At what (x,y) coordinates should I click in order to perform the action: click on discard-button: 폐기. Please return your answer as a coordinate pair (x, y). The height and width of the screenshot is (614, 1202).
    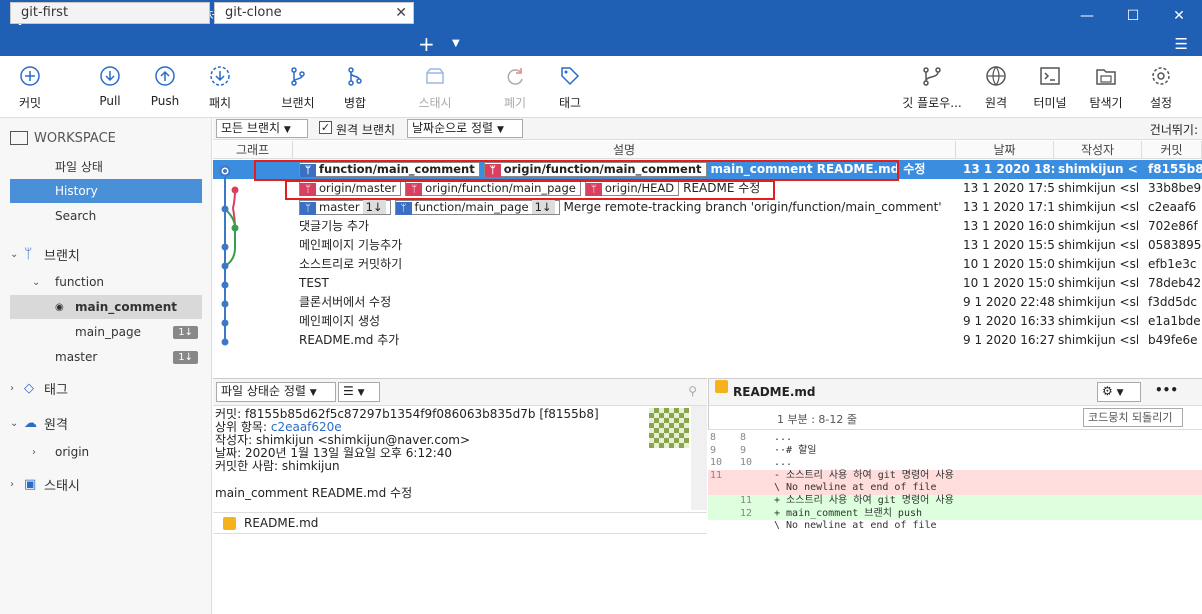
    Looking at the image, I should click on (515, 87).